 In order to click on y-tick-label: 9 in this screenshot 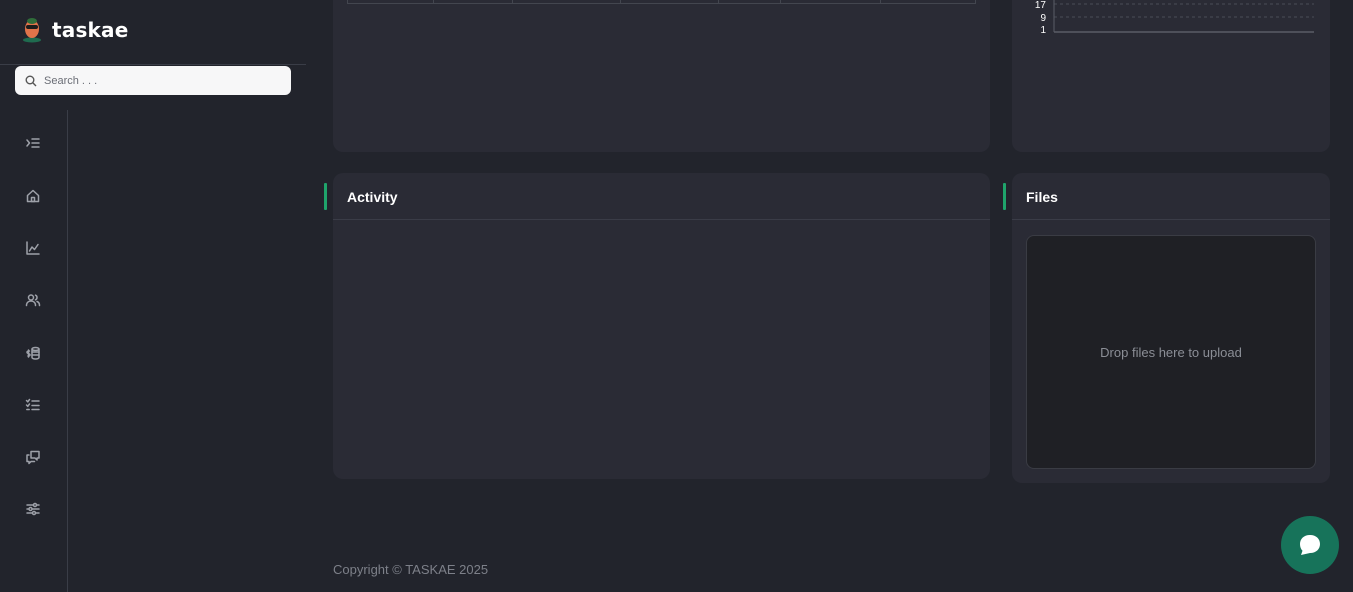, I will do `click(1043, 18)`.